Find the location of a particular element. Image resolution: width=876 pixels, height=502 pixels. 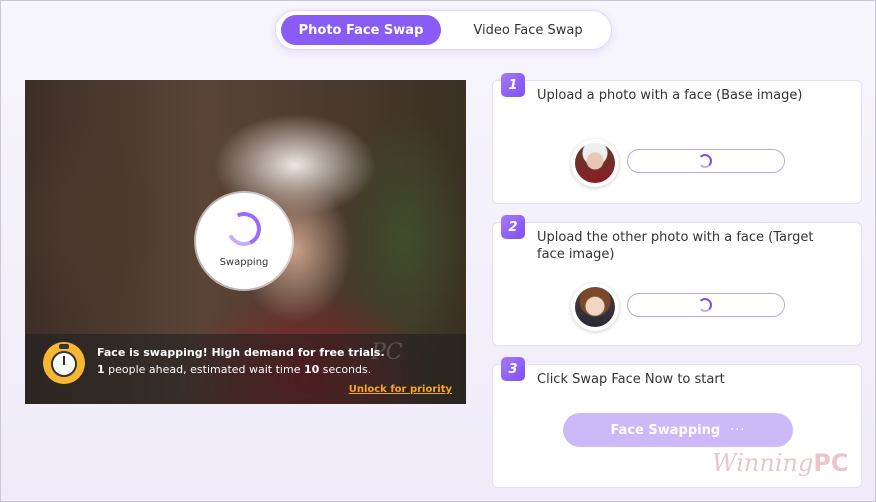

mode-tabs: Photo Face Swap Video Face Swap is located at coordinates (443, 30).